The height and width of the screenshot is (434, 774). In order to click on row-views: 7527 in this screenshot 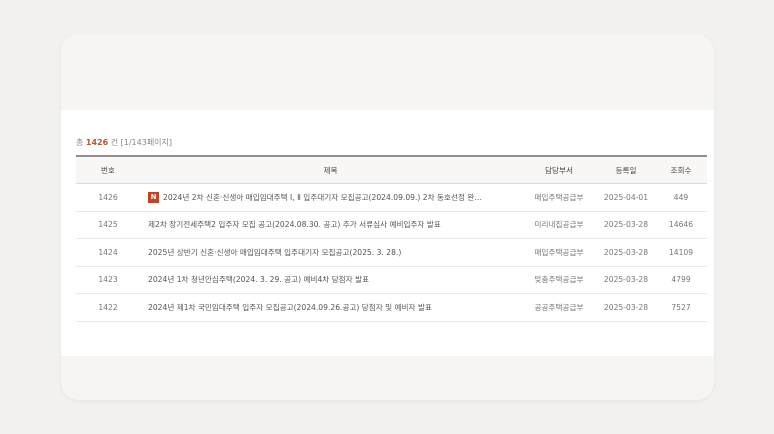, I will do `click(681, 307)`.